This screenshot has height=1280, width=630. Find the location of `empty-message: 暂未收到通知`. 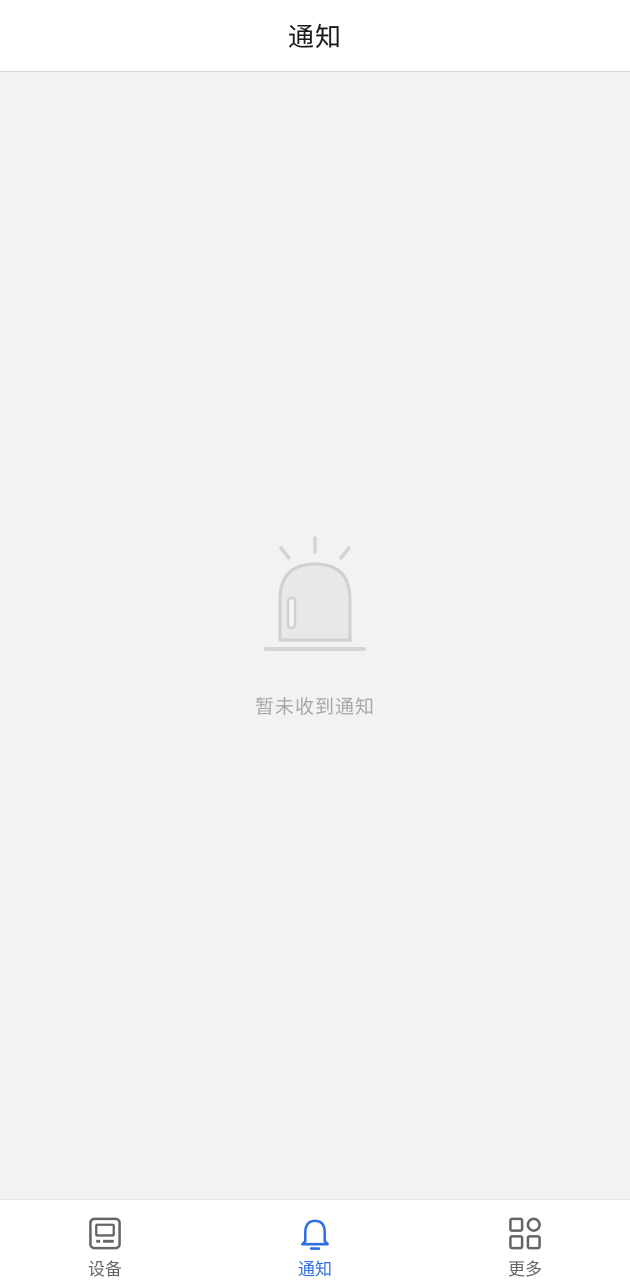

empty-message: 暂未收到通知 is located at coordinates (314, 707).